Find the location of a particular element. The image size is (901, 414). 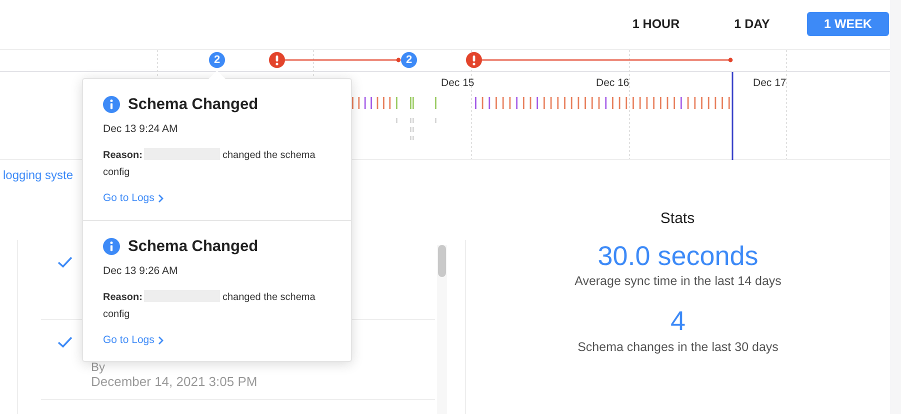

byline: By is located at coordinates (98, 367).